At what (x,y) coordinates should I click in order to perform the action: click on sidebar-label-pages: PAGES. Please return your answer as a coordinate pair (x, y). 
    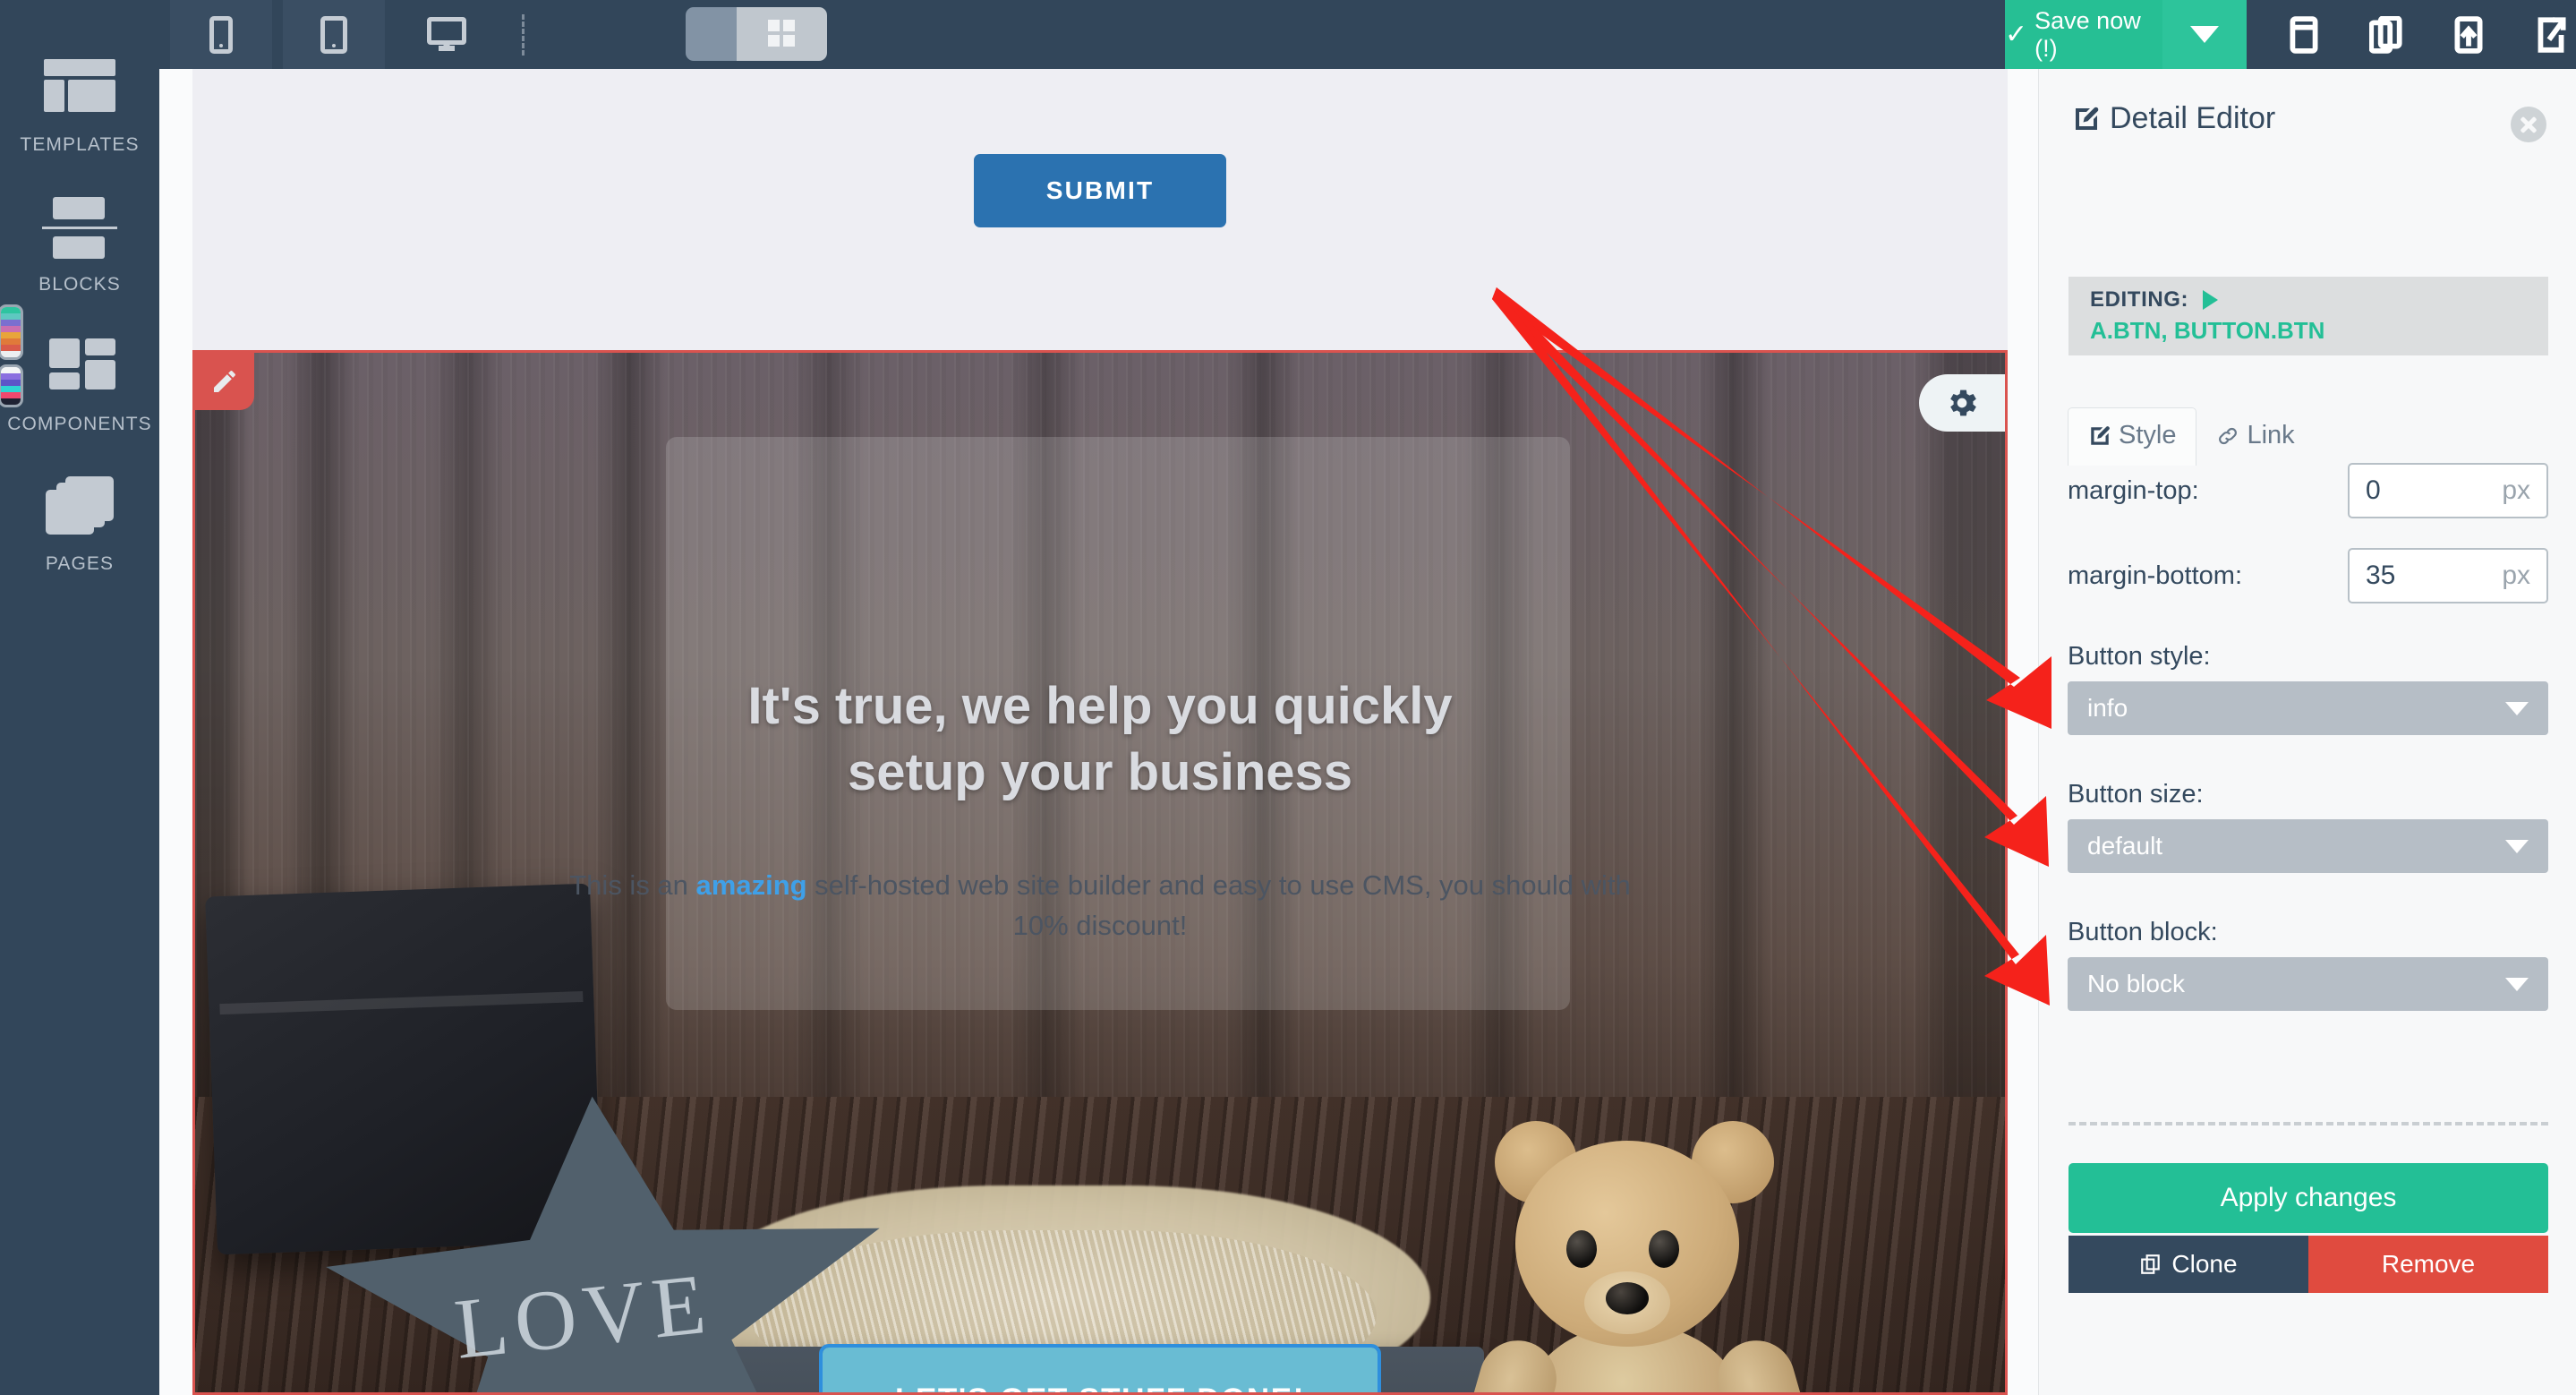
    Looking at the image, I should click on (80, 563).